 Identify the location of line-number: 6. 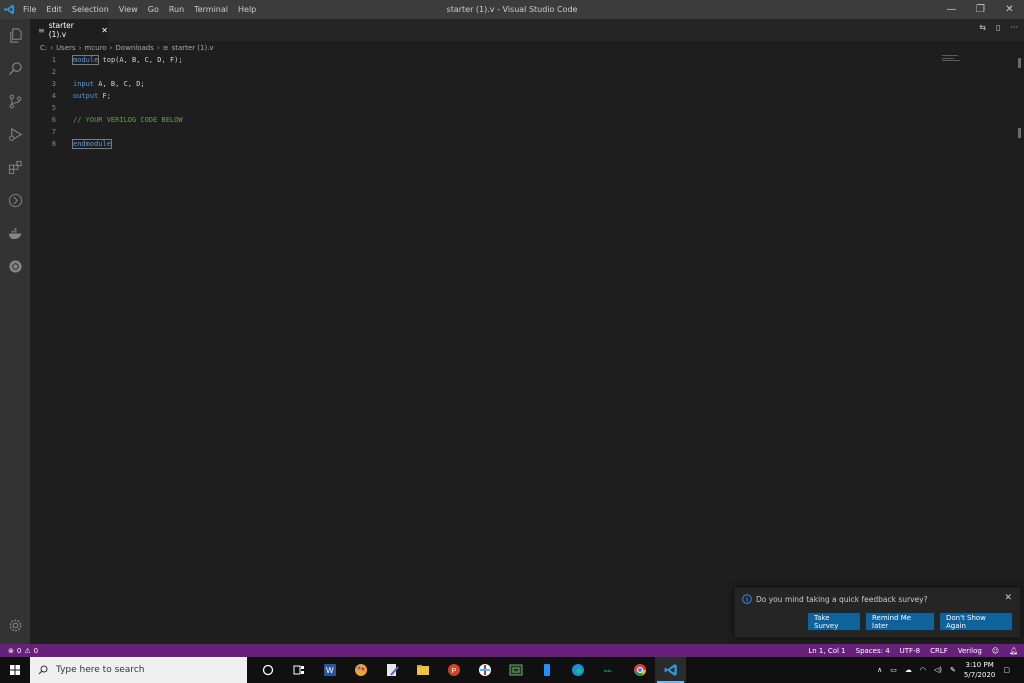
(53, 120).